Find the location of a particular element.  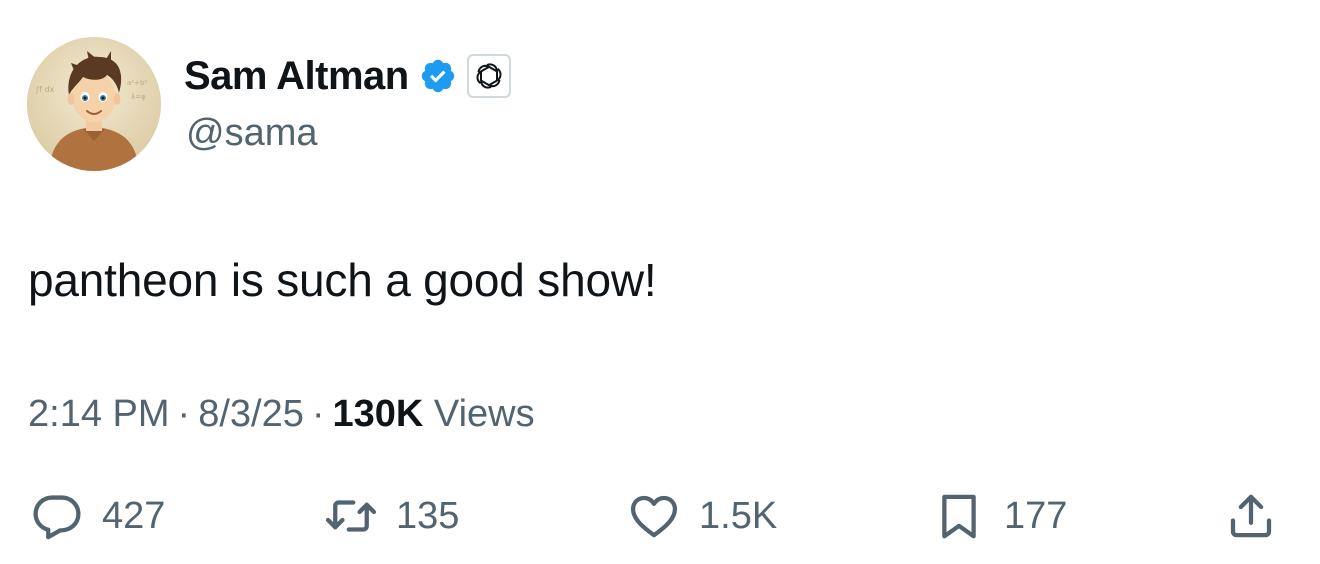

share-button is located at coordinates (1251, 516).